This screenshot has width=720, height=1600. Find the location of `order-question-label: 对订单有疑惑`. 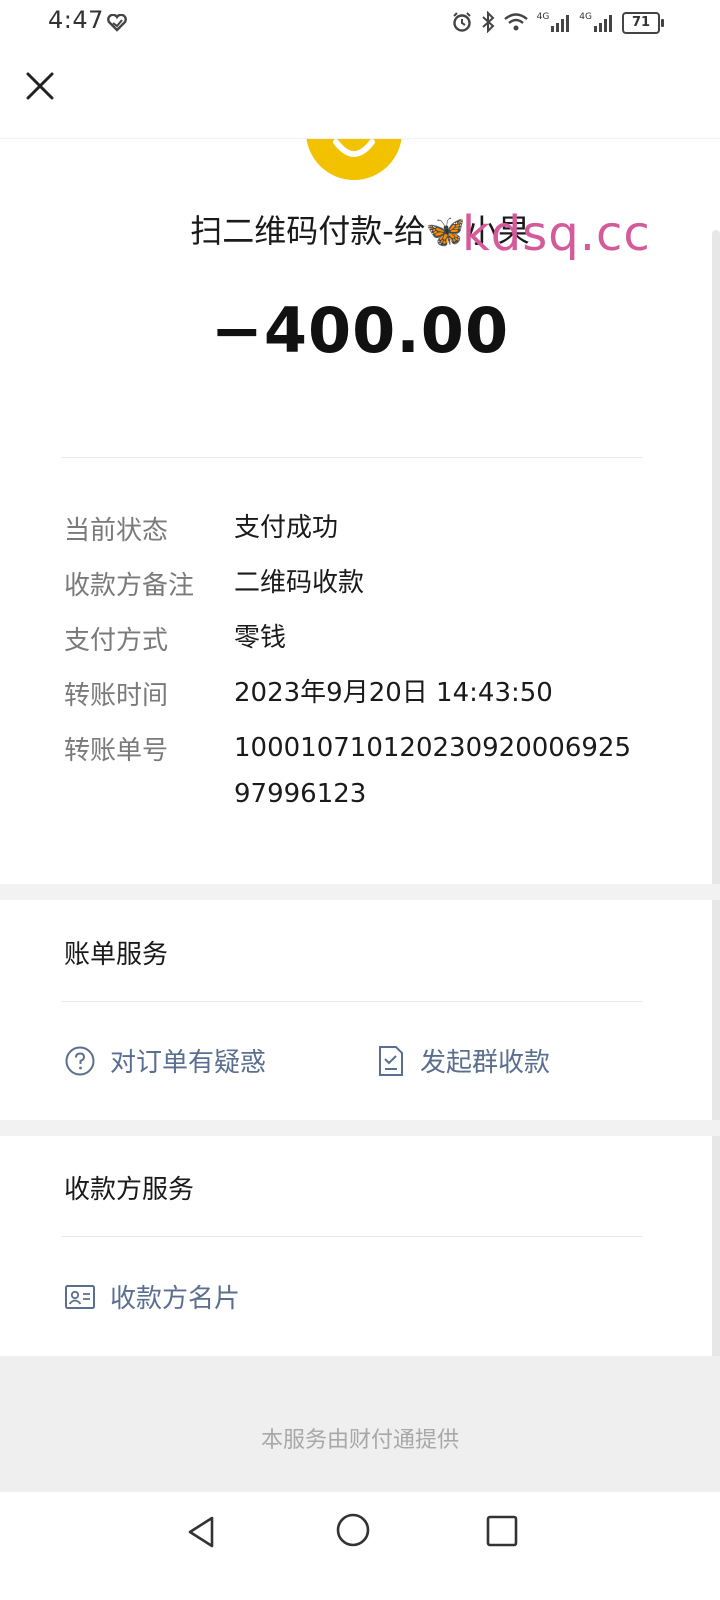

order-question-label: 对订单有疑惑 is located at coordinates (188, 1063).